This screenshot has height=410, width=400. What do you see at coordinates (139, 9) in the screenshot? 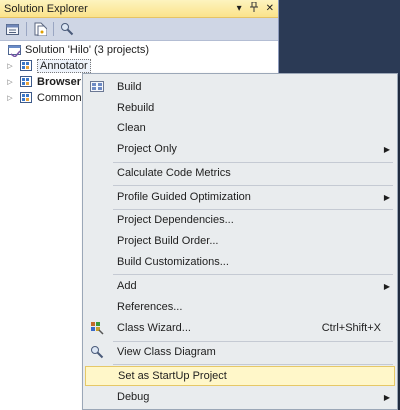
I see `solution-explorer-titlebar: Solution Explorer ▾ ✕` at bounding box center [139, 9].